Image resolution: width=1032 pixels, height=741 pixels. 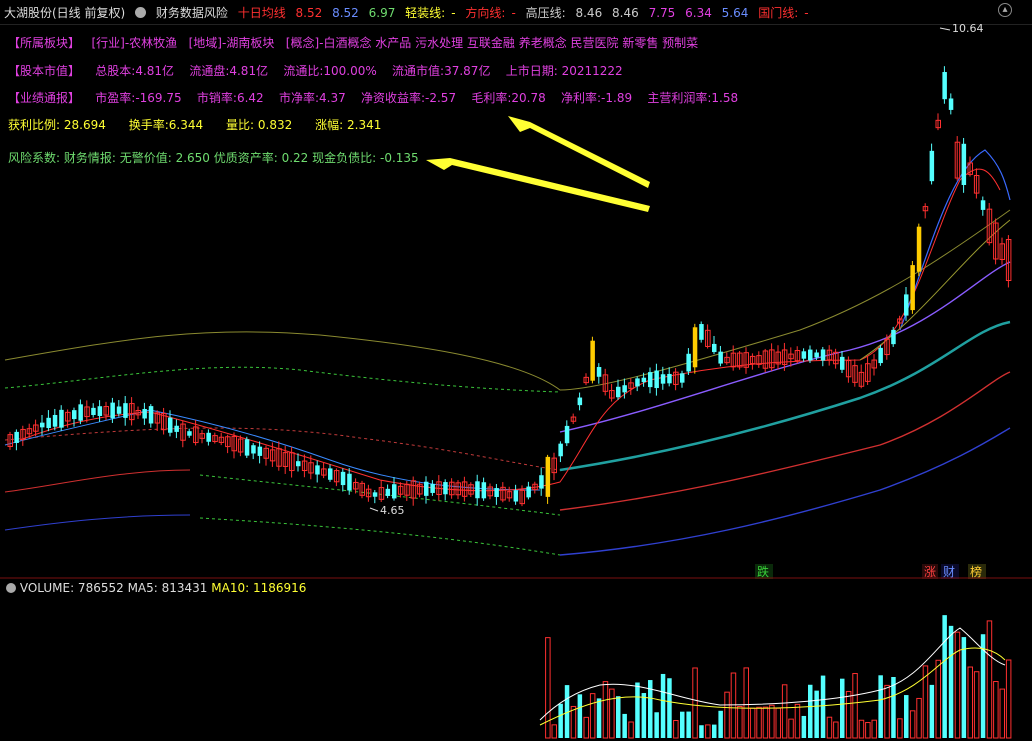 I want to click on high-price-label: 10.64, so click(x=968, y=28).